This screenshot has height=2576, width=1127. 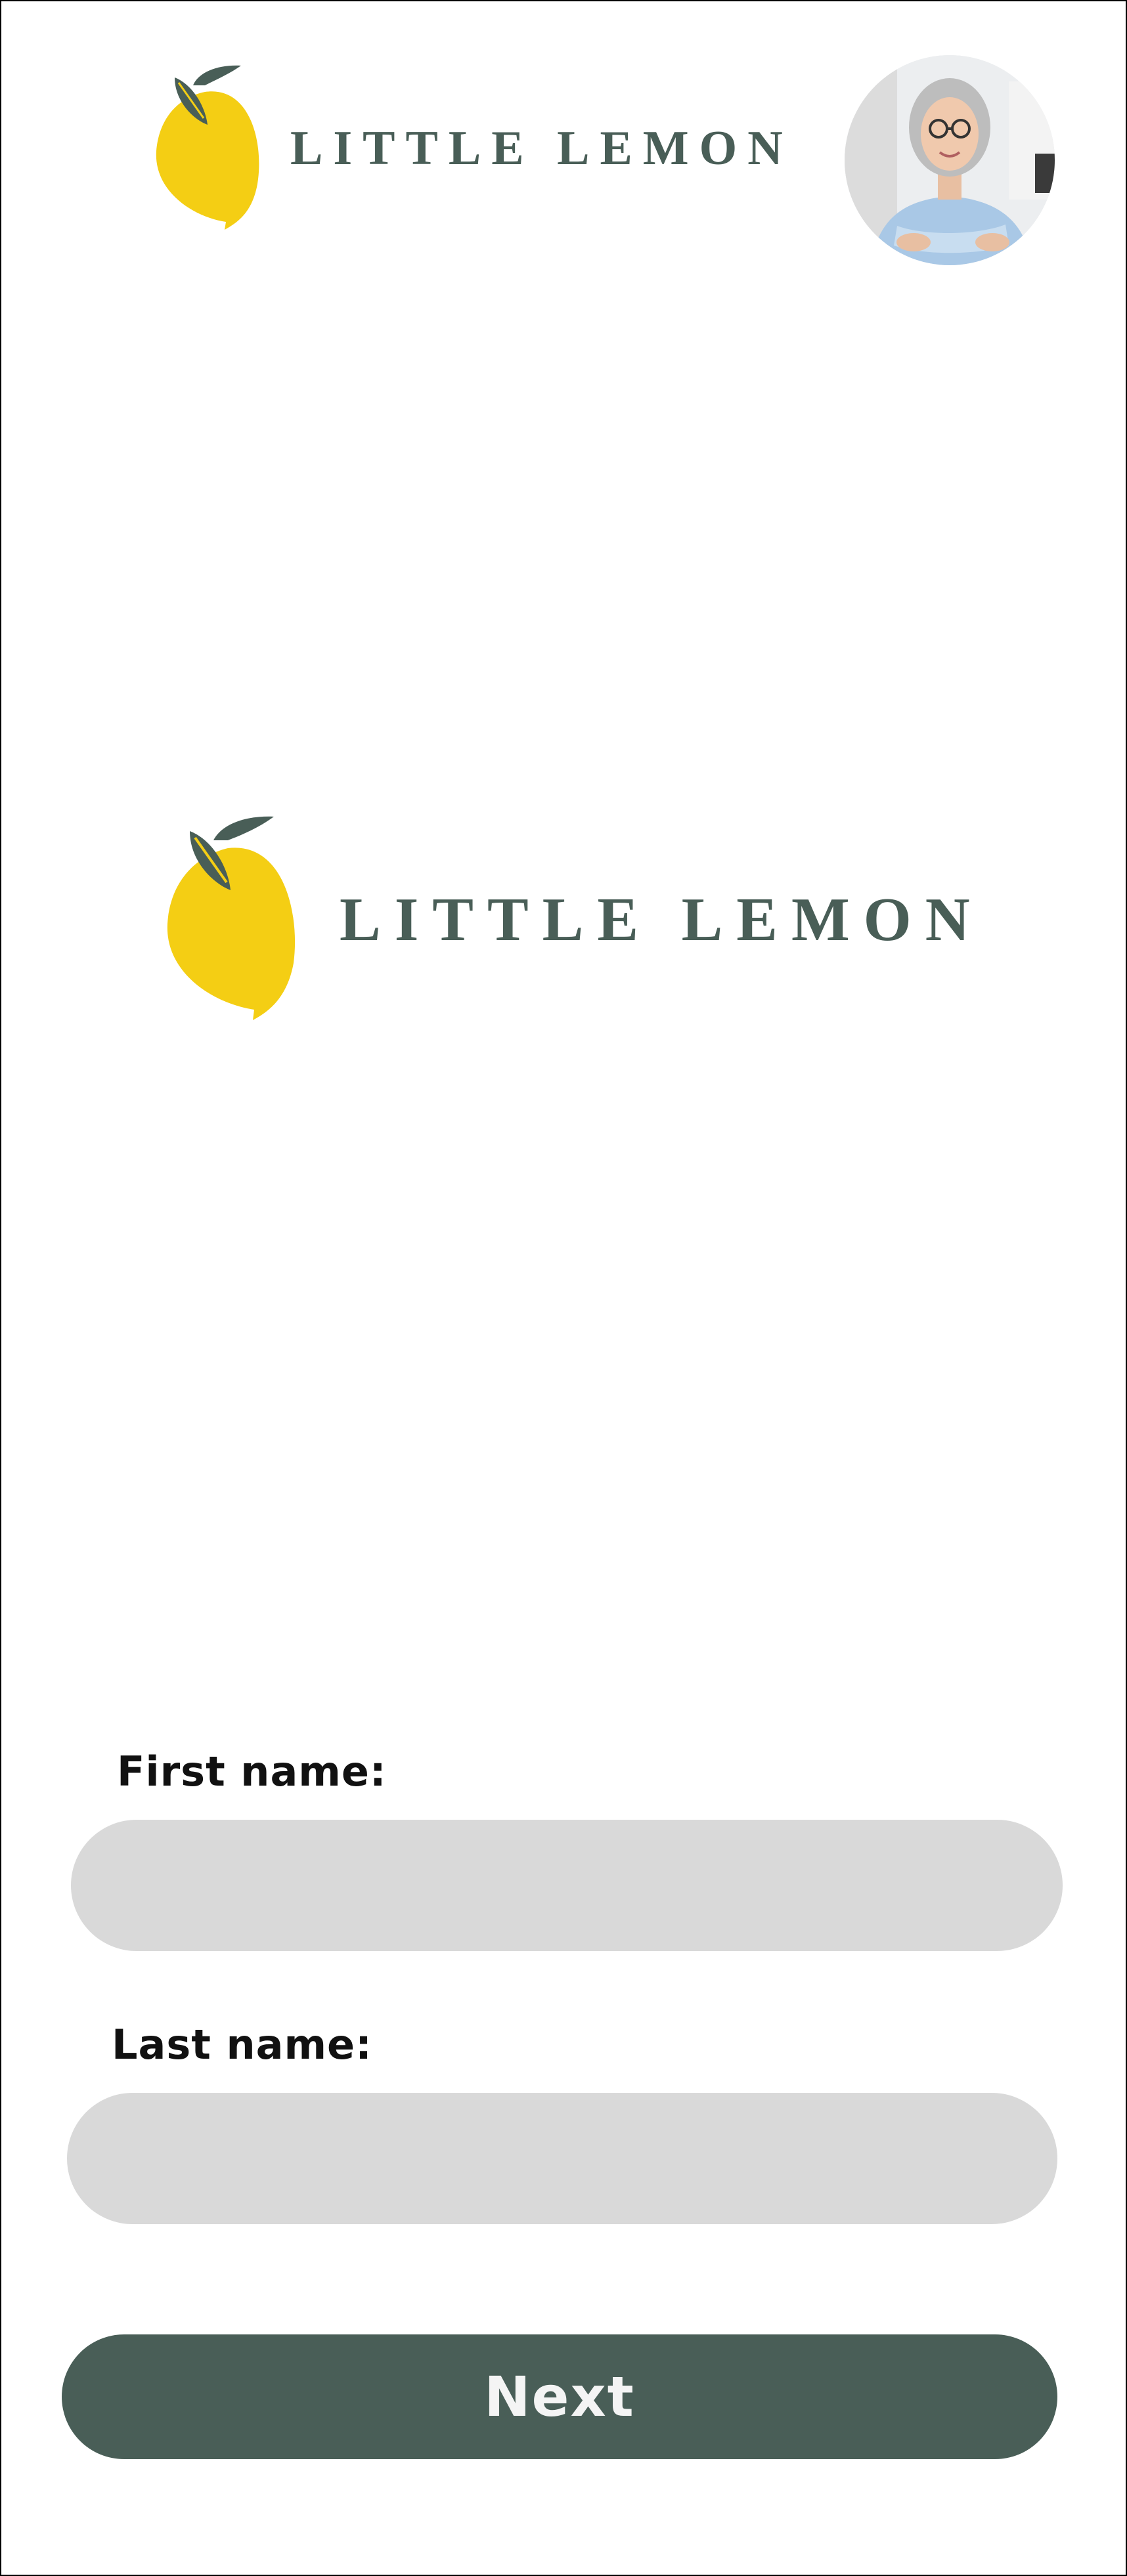 I want to click on hero-logo: LITTLE LEMON, so click(x=566, y=920).